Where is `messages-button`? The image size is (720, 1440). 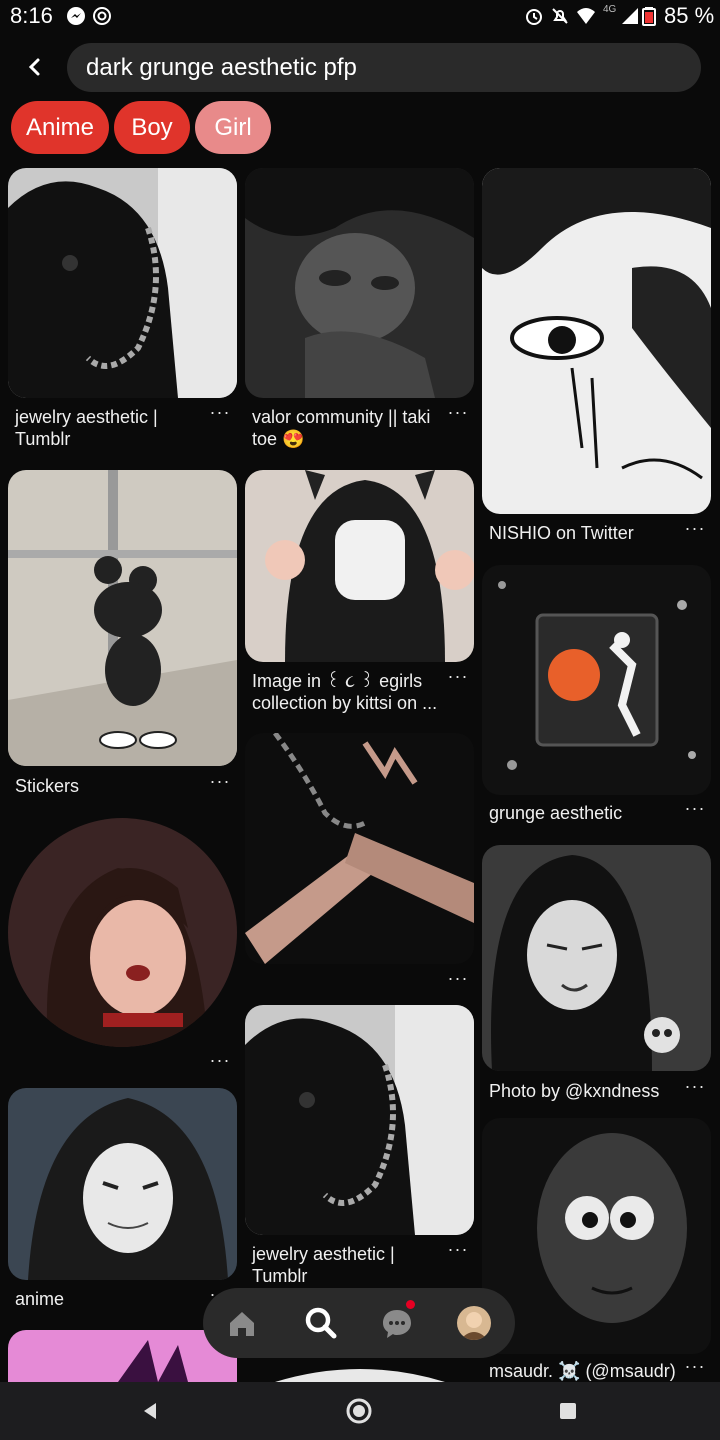 messages-button is located at coordinates (397, 1321).